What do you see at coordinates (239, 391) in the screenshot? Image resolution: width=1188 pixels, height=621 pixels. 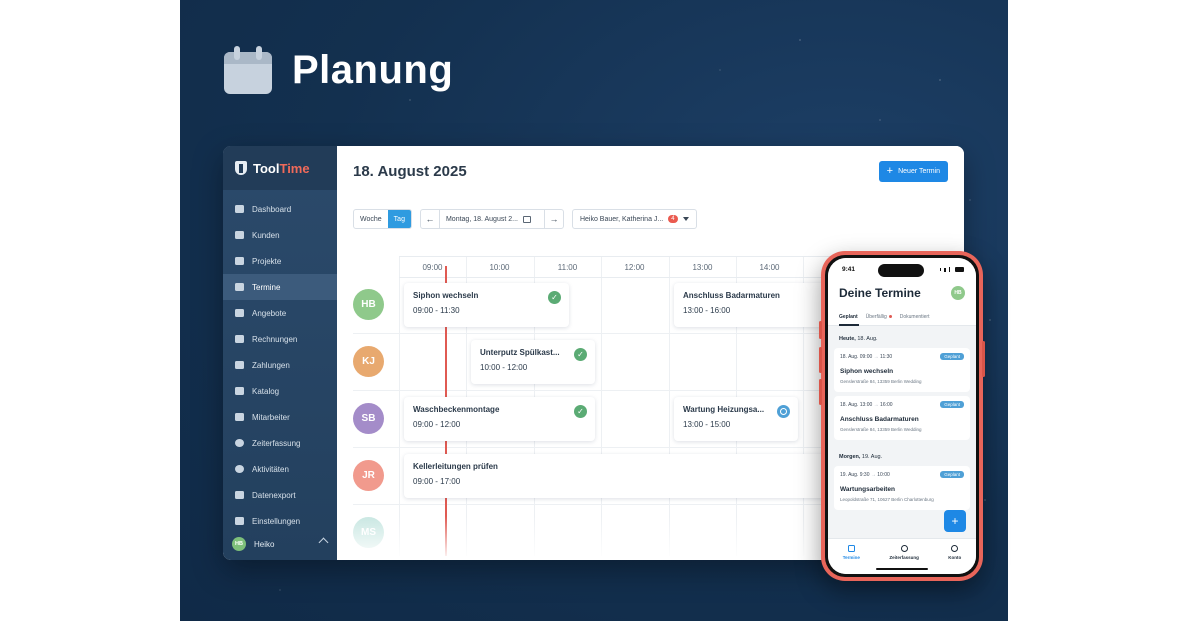 I see `book-icon` at bounding box center [239, 391].